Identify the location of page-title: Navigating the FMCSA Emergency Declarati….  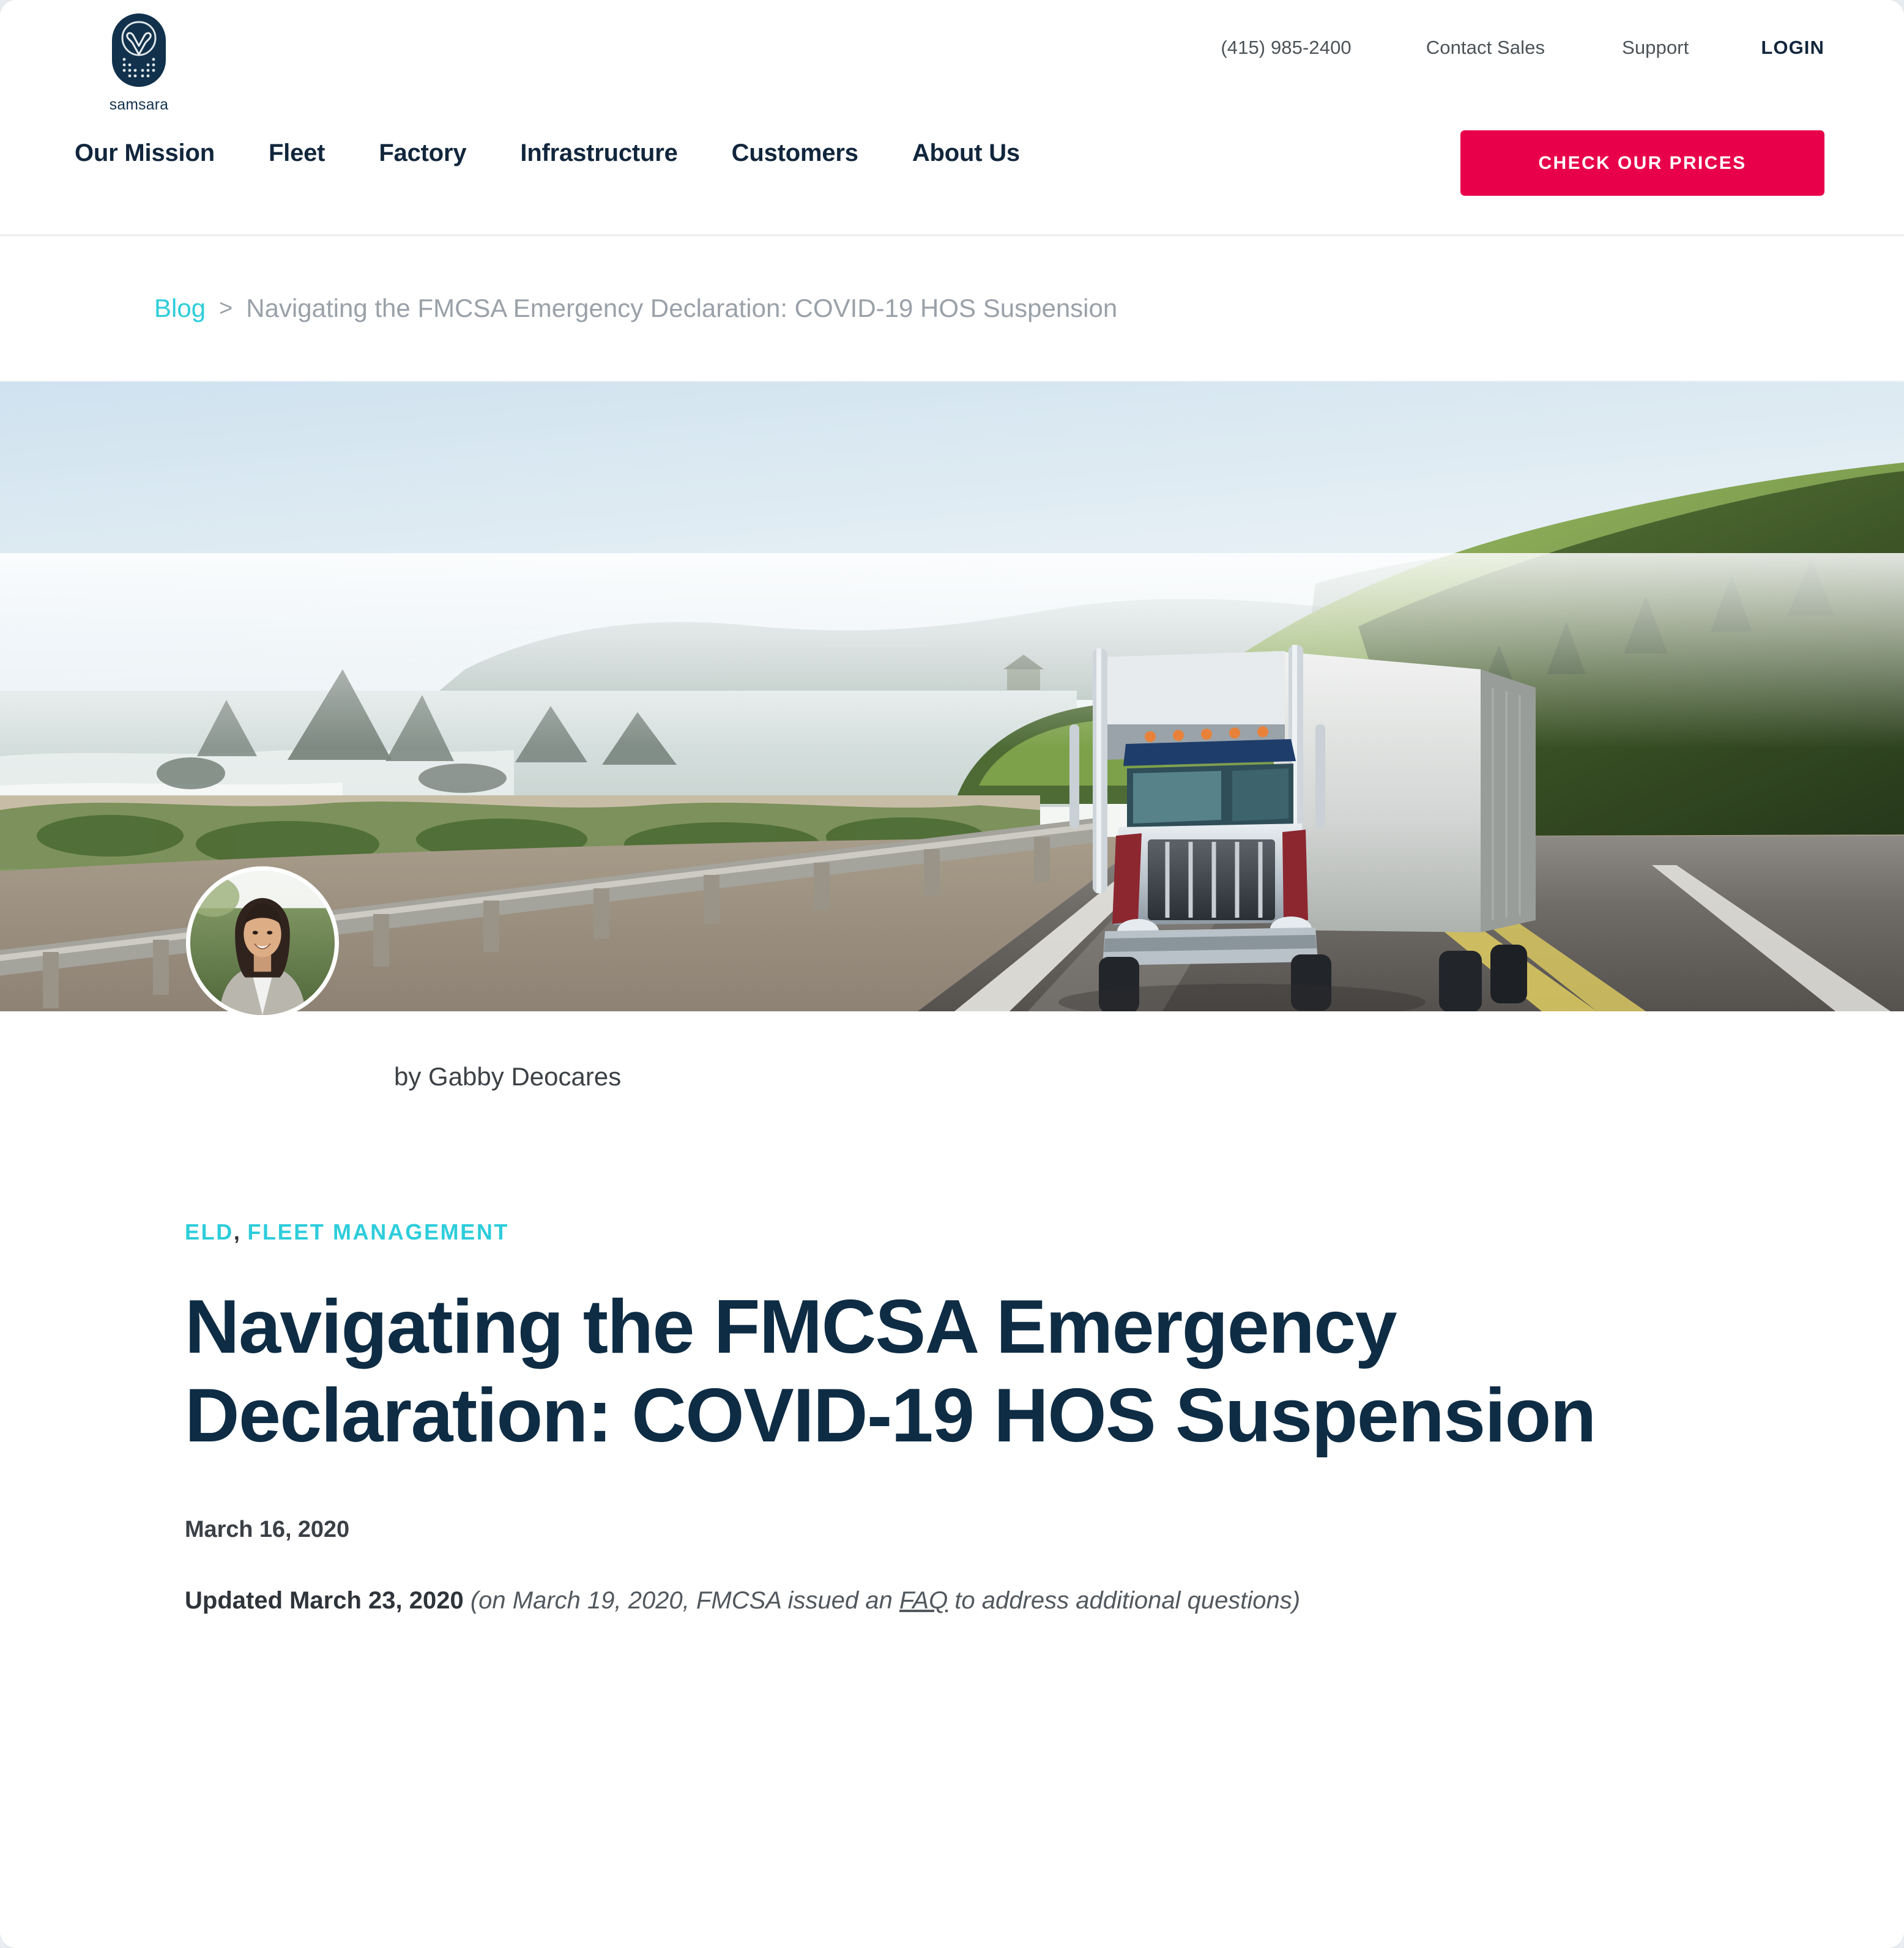
(890, 1372).